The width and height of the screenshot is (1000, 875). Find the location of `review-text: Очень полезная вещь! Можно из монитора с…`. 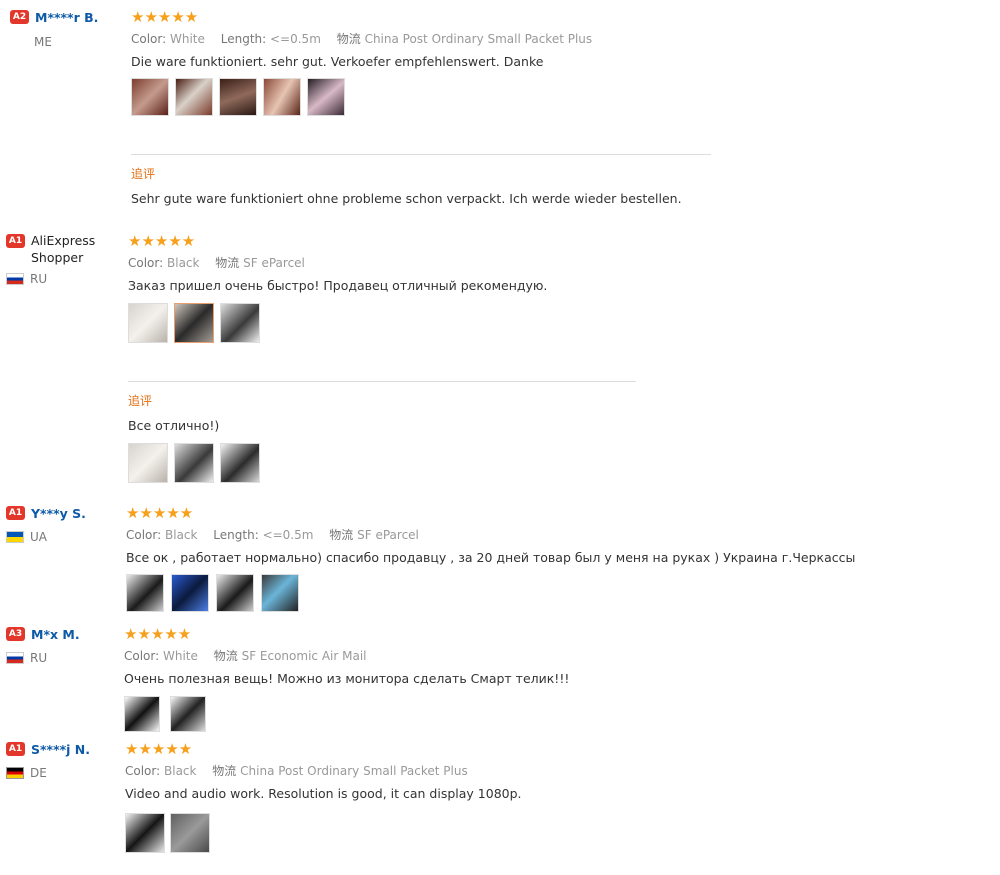

review-text: Очень полезная вещь! Можно из монитора с… is located at coordinates (347, 678).